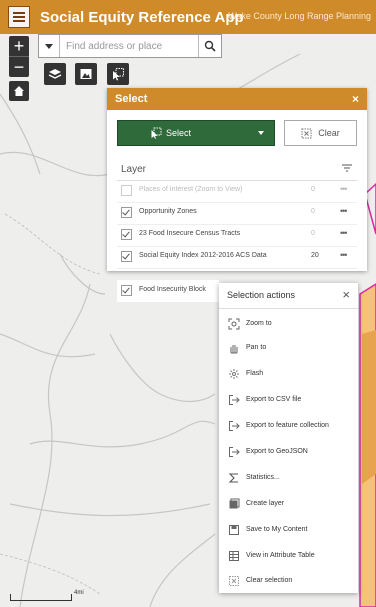 The height and width of the screenshot is (607, 376). I want to click on layer-name: Places of Interest (Zoom to View), so click(191, 189).